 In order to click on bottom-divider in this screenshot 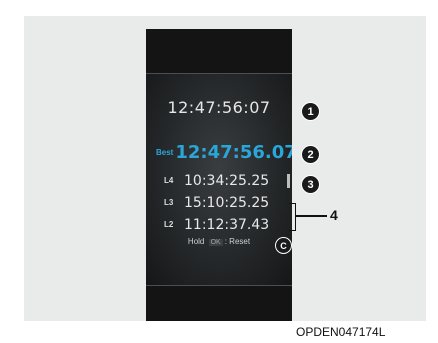, I will do `click(219, 285)`.